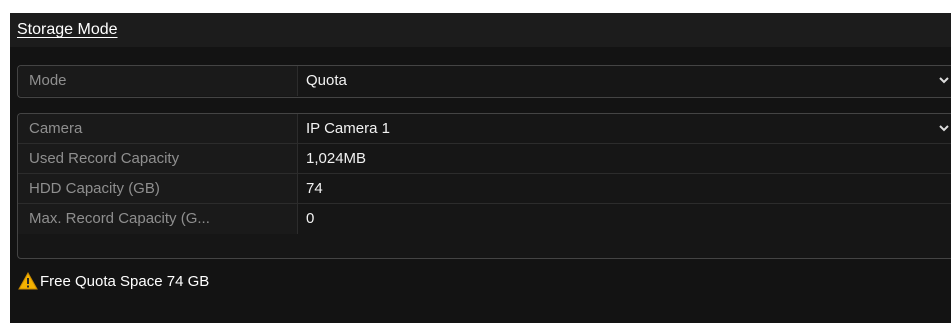 Image resolution: width=951 pixels, height=323 pixels. Describe the element at coordinates (336, 158) in the screenshot. I see `used-record-capacity-value: 1,024MB` at that location.